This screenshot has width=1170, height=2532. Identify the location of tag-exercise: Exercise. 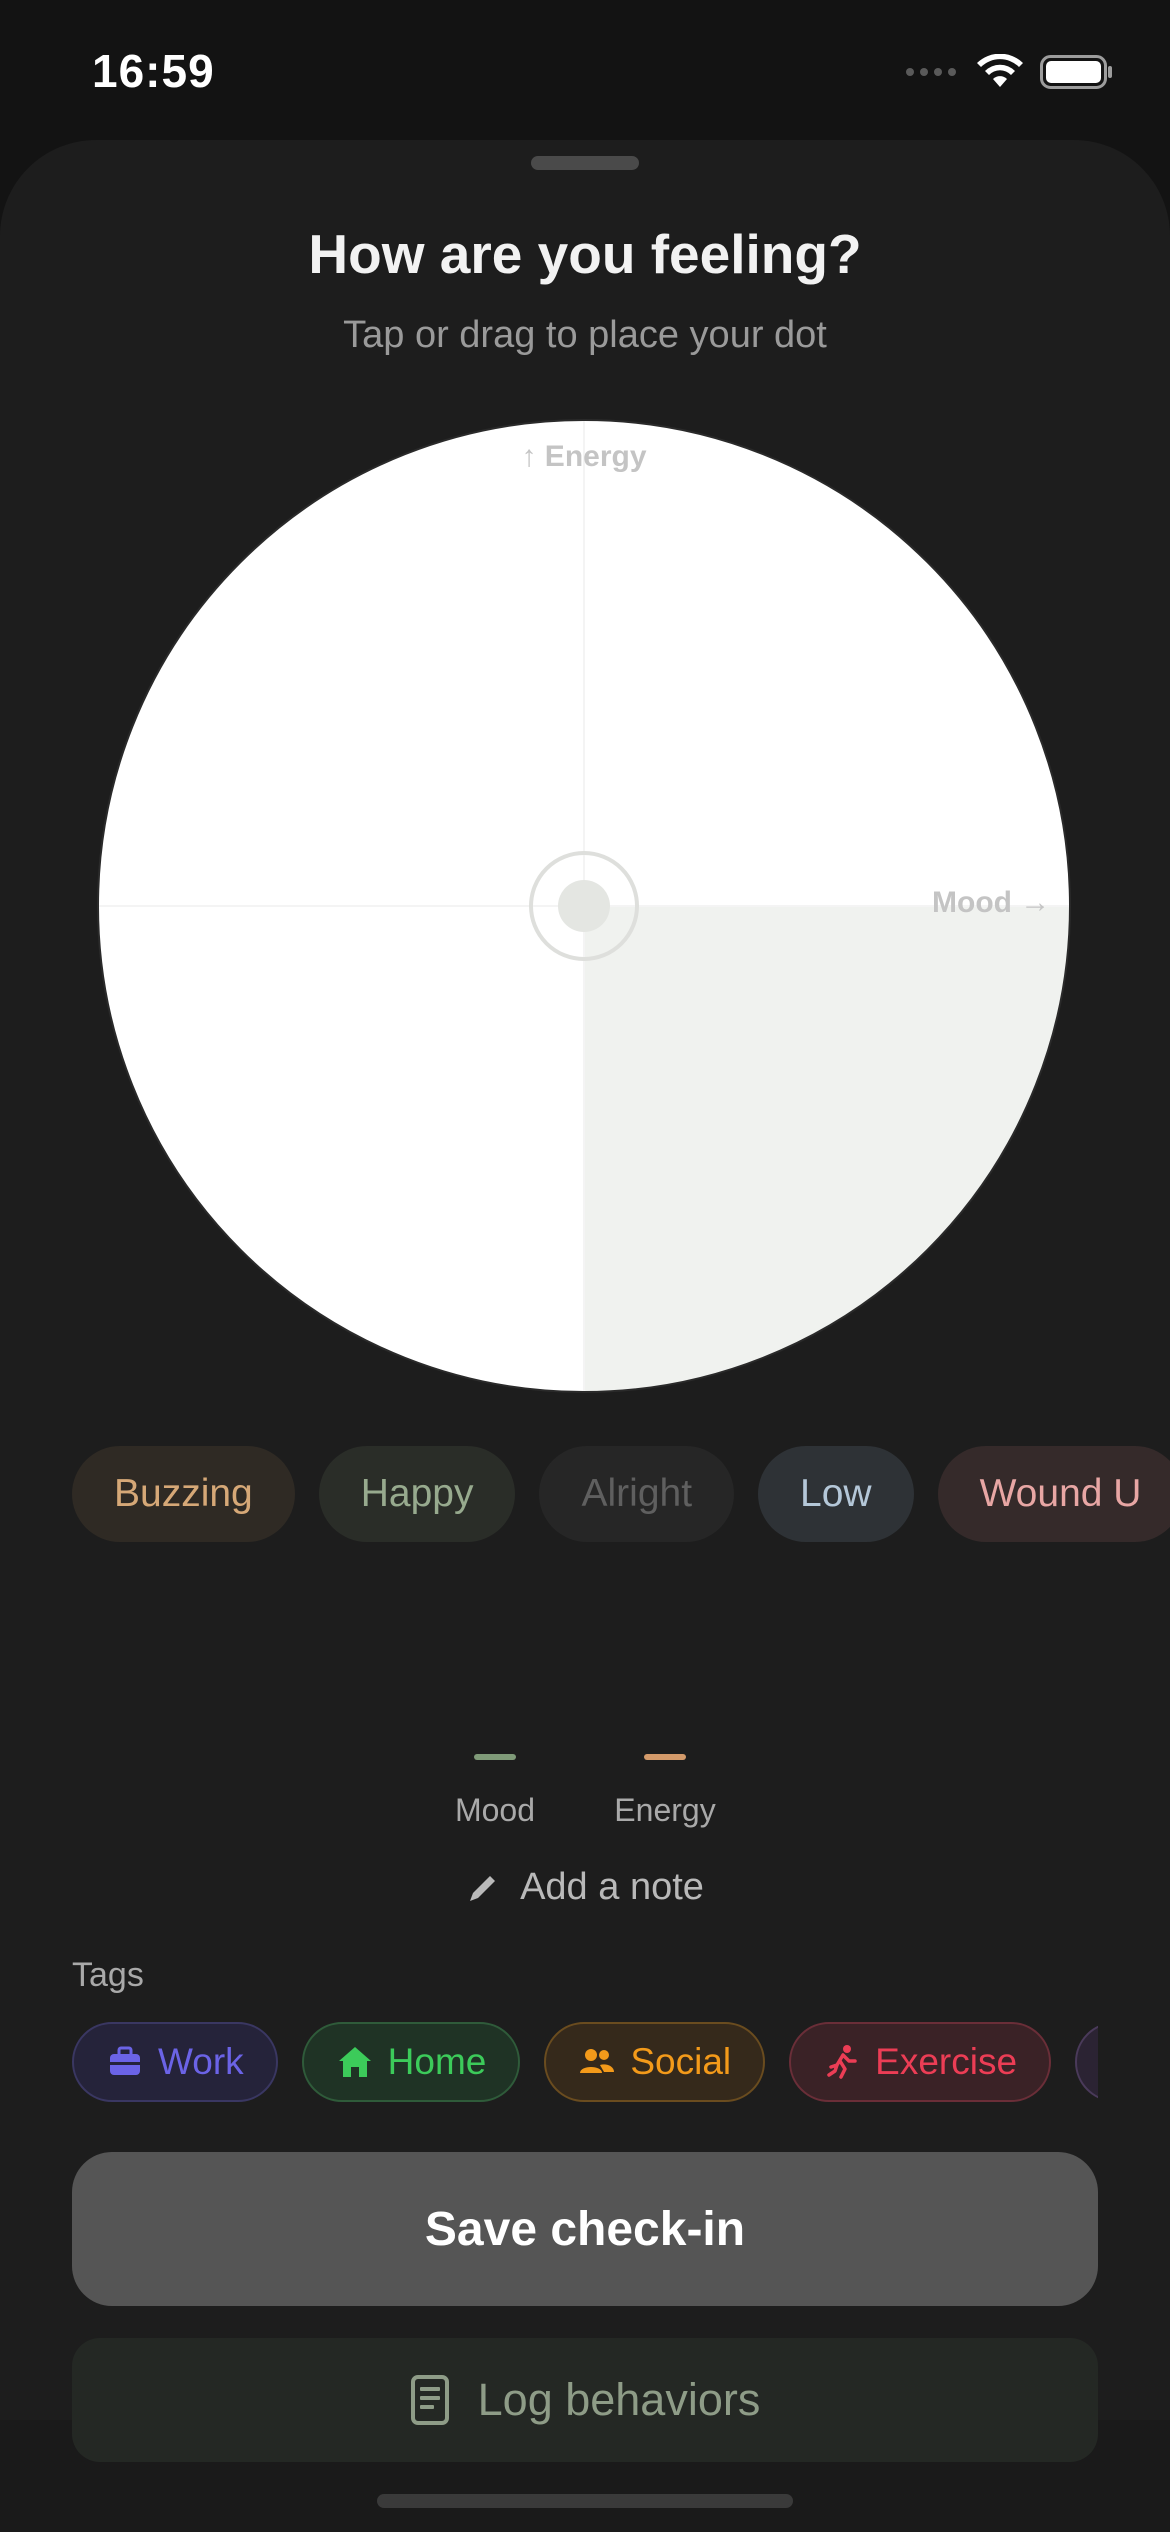
(920, 2062).